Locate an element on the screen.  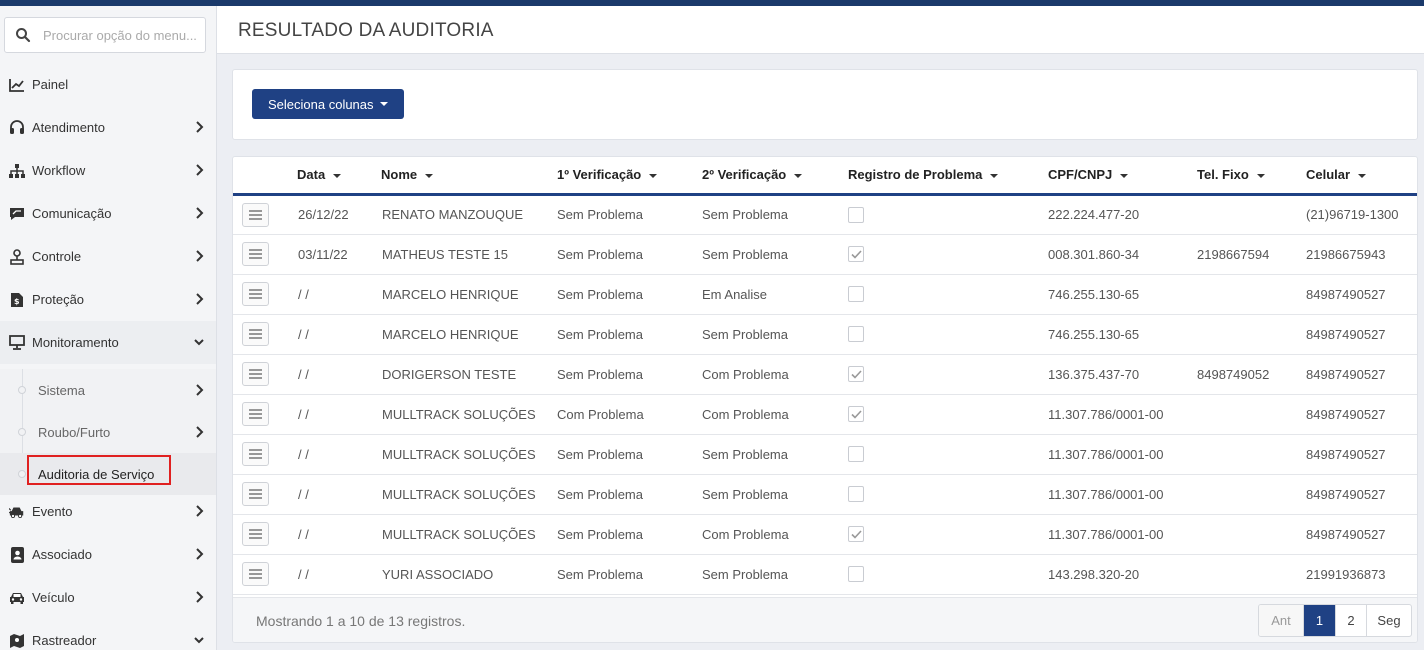
sidebar-item-veiculo: Veículo is located at coordinates (108, 597).